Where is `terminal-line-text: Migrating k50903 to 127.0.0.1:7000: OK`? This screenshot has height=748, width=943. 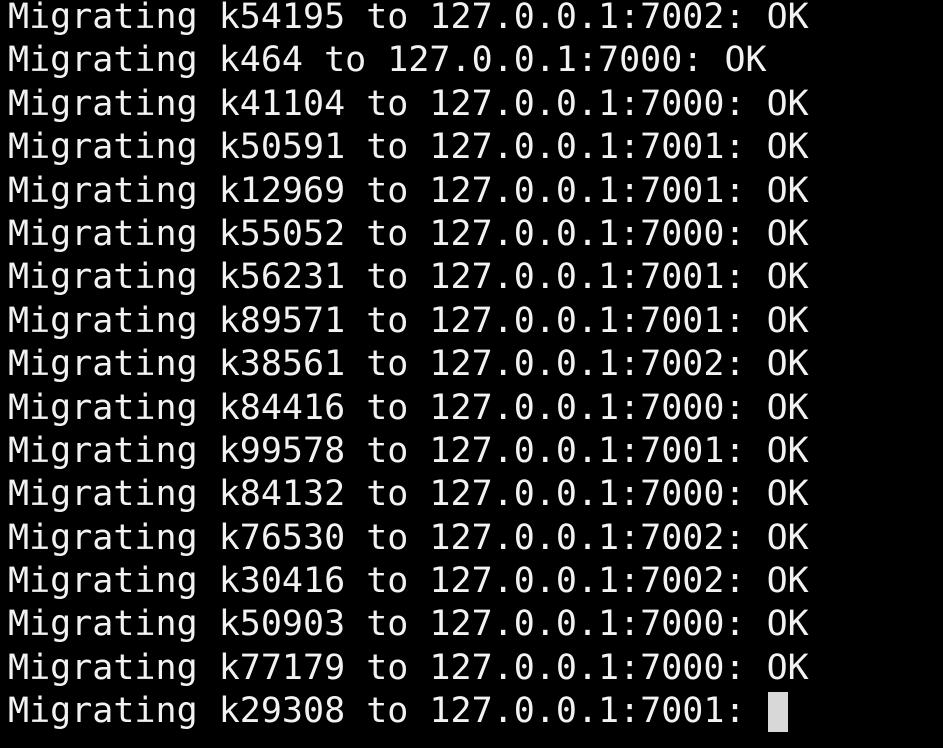
terminal-line-text: Migrating k50903 to 127.0.0.1:7000: OK is located at coordinates (408, 624).